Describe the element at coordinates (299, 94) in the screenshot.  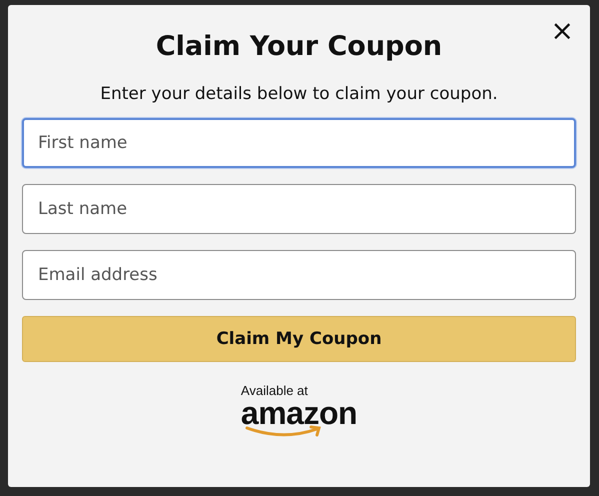
I see `dialog-subtitle: Enter your details below to claim your coupon.` at that location.